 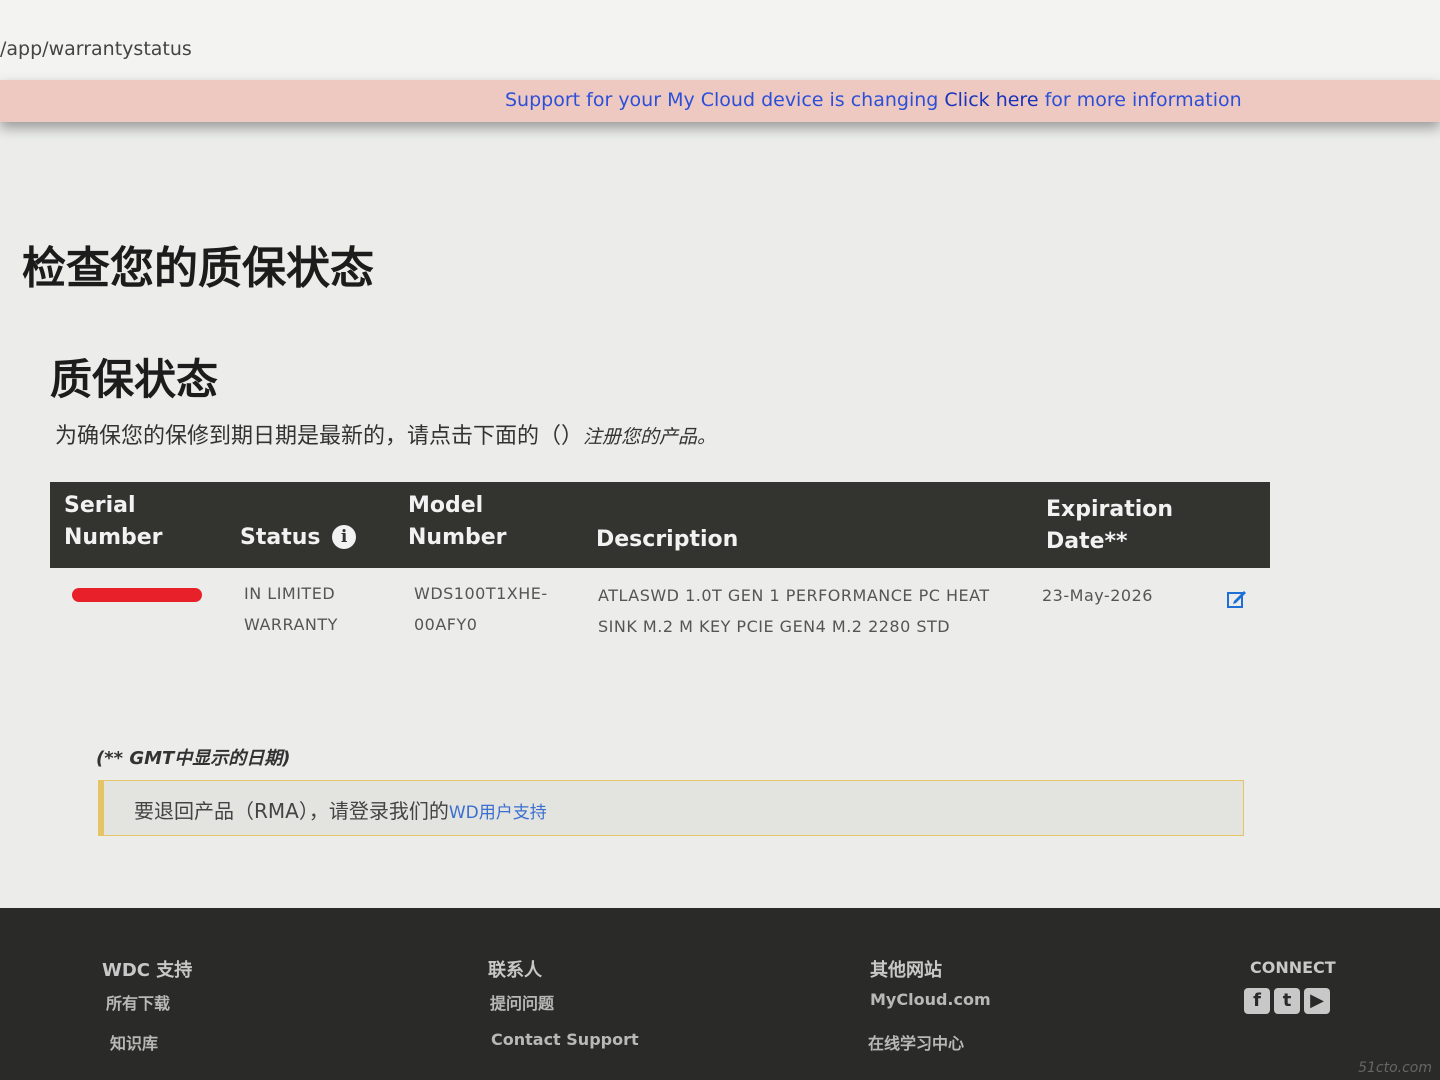 What do you see at coordinates (113, 537) in the screenshot?
I see `header-serial-line2: Number` at bounding box center [113, 537].